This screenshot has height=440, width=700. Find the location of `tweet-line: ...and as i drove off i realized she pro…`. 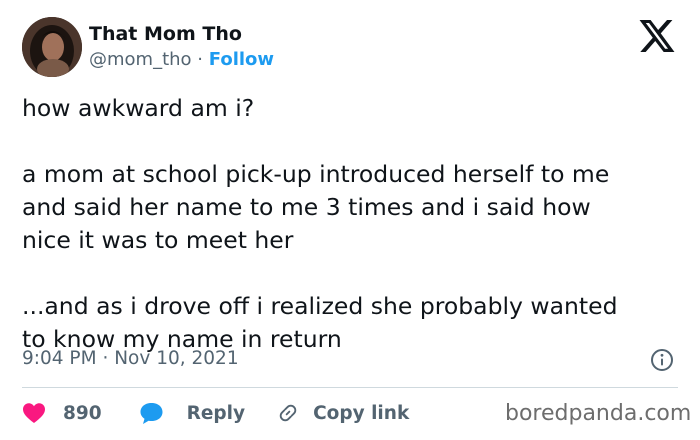

tweet-line: ...and as i drove off i realized she pro… is located at coordinates (320, 306).